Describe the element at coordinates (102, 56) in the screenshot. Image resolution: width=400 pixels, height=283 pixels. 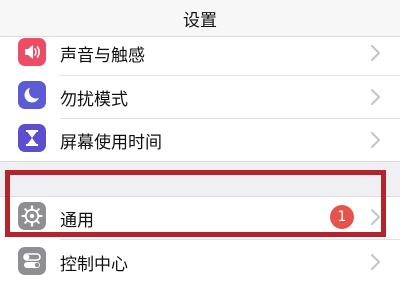
I see `settings-item-label: 声音与触感` at that location.